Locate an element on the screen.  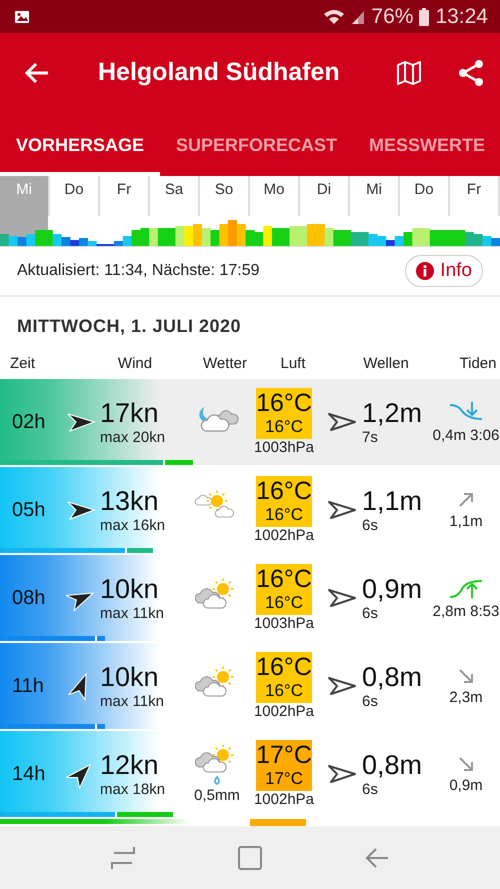
tide-info: 2,3m is located at coordinates (466, 697).